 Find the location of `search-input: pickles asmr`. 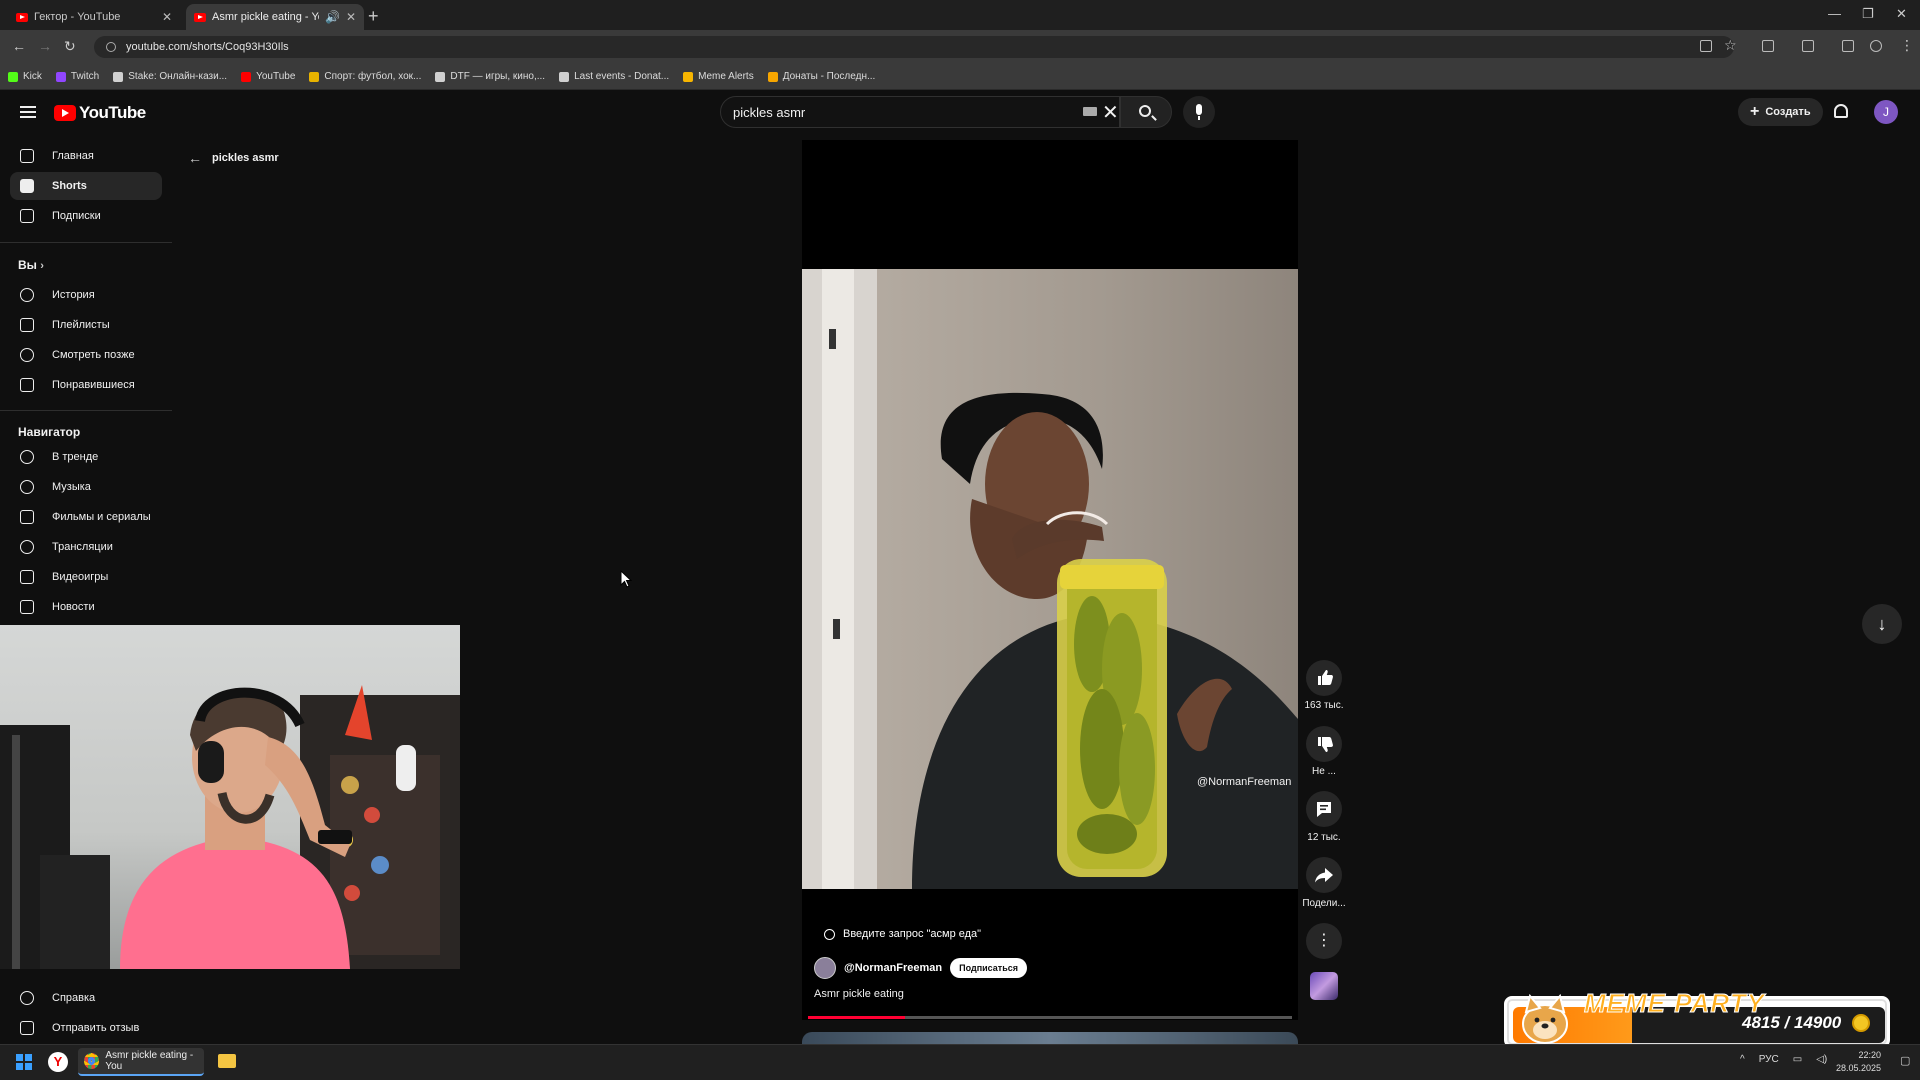

search-input: pickles asmr is located at coordinates (920, 112).